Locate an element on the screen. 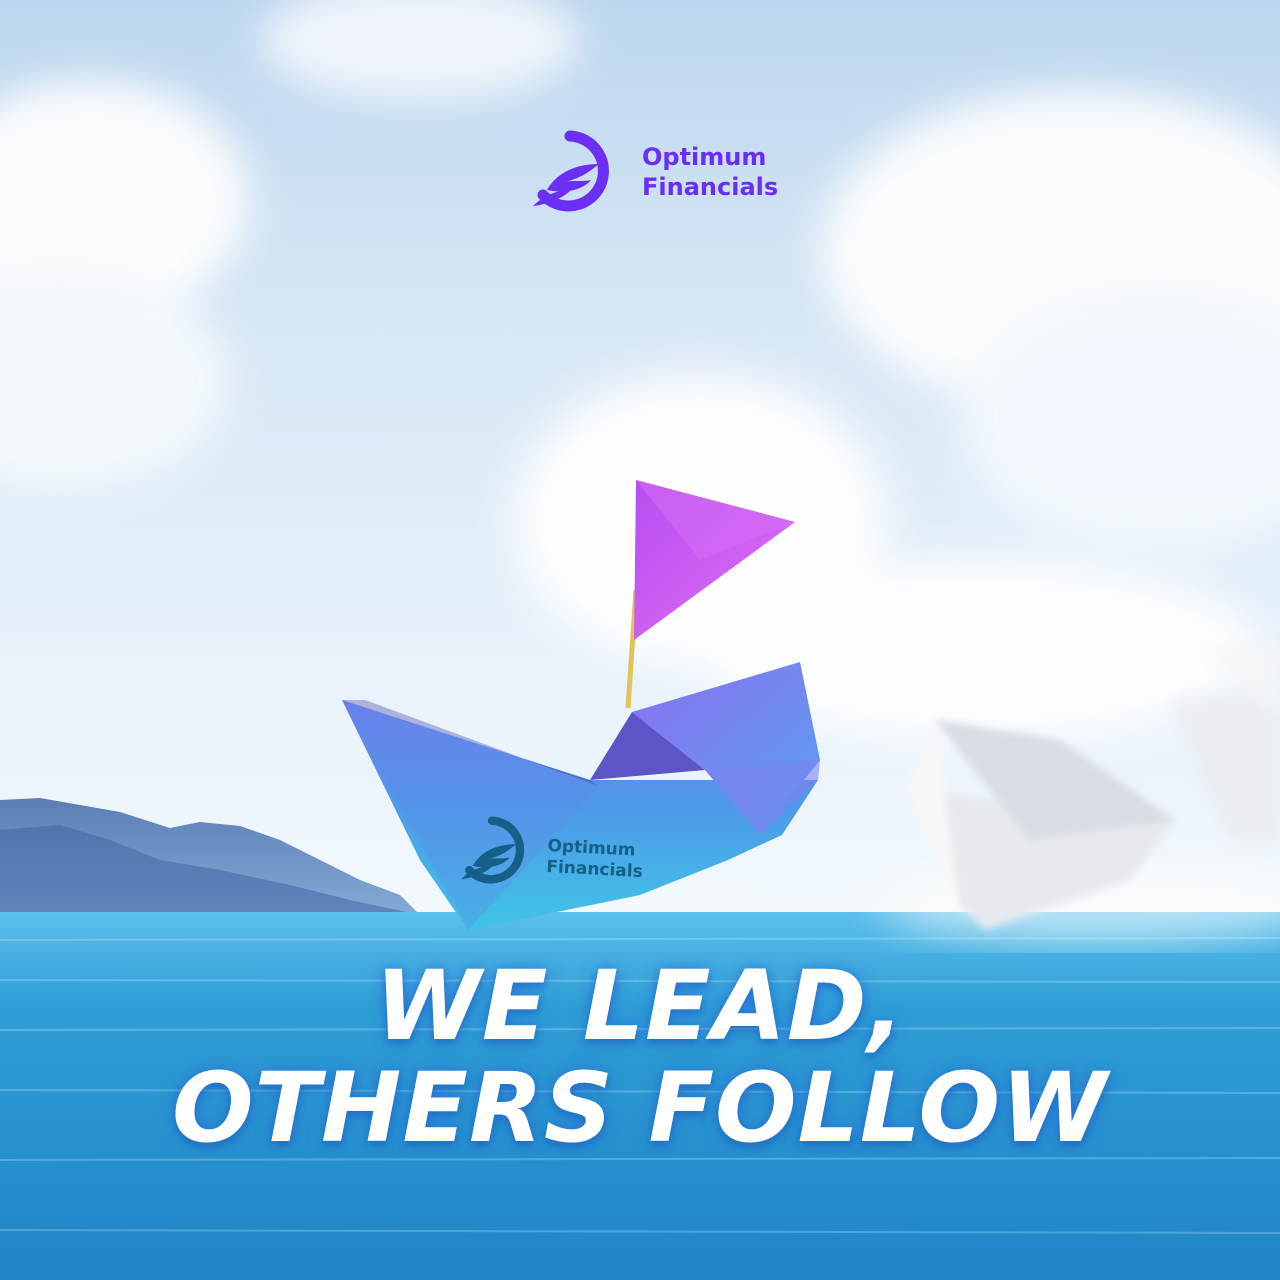  headline-line1: WE LEAD, is located at coordinates (640, 1006).